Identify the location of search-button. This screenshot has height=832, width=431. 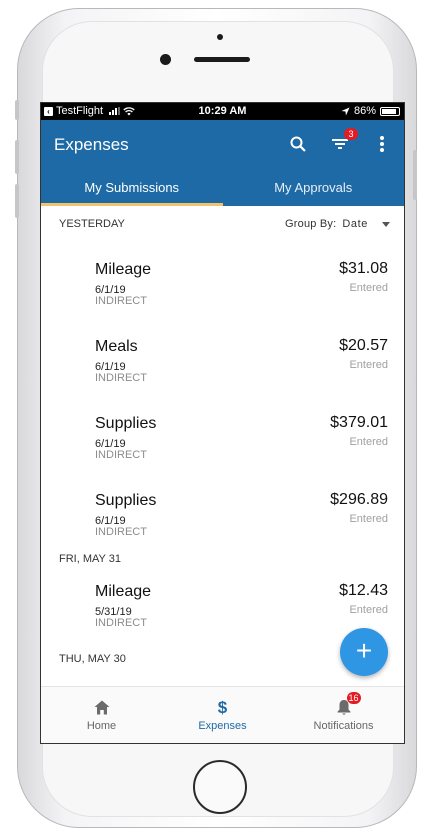
(298, 144).